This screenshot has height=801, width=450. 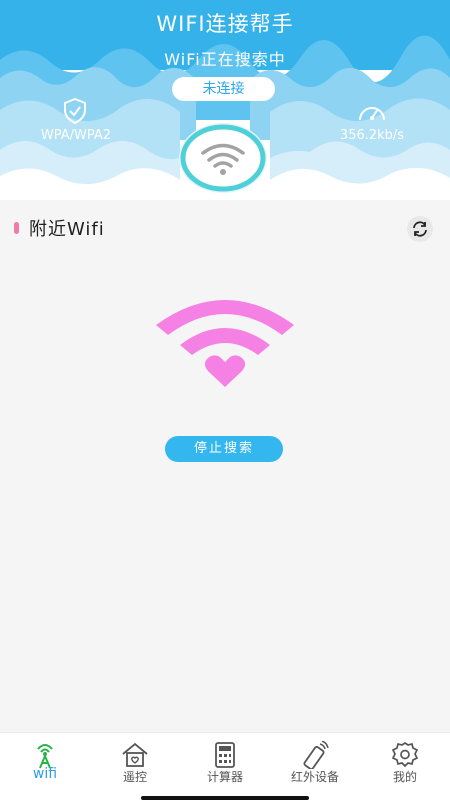 I want to click on tab-label: wifi, so click(x=45, y=774).